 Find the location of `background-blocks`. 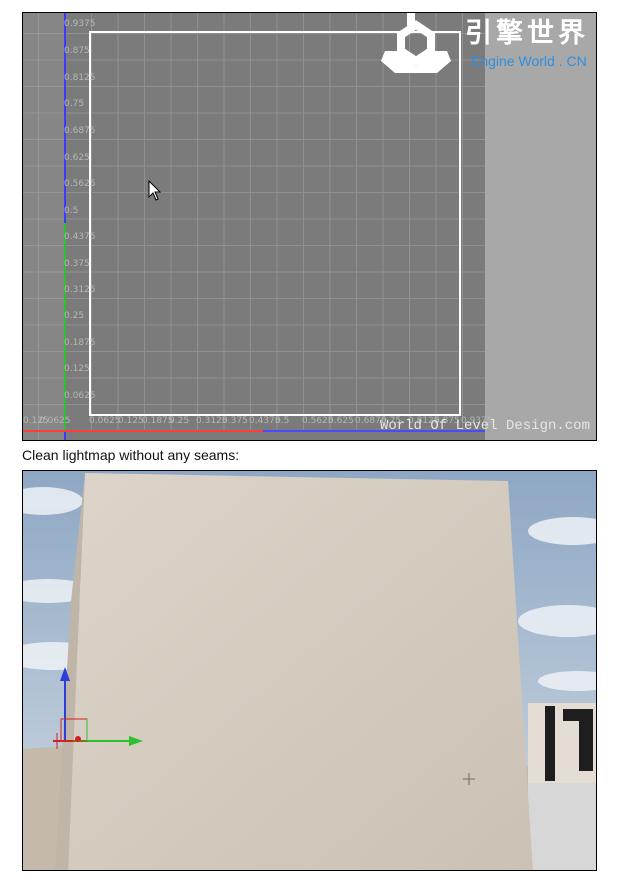

background-blocks is located at coordinates (562, 786).